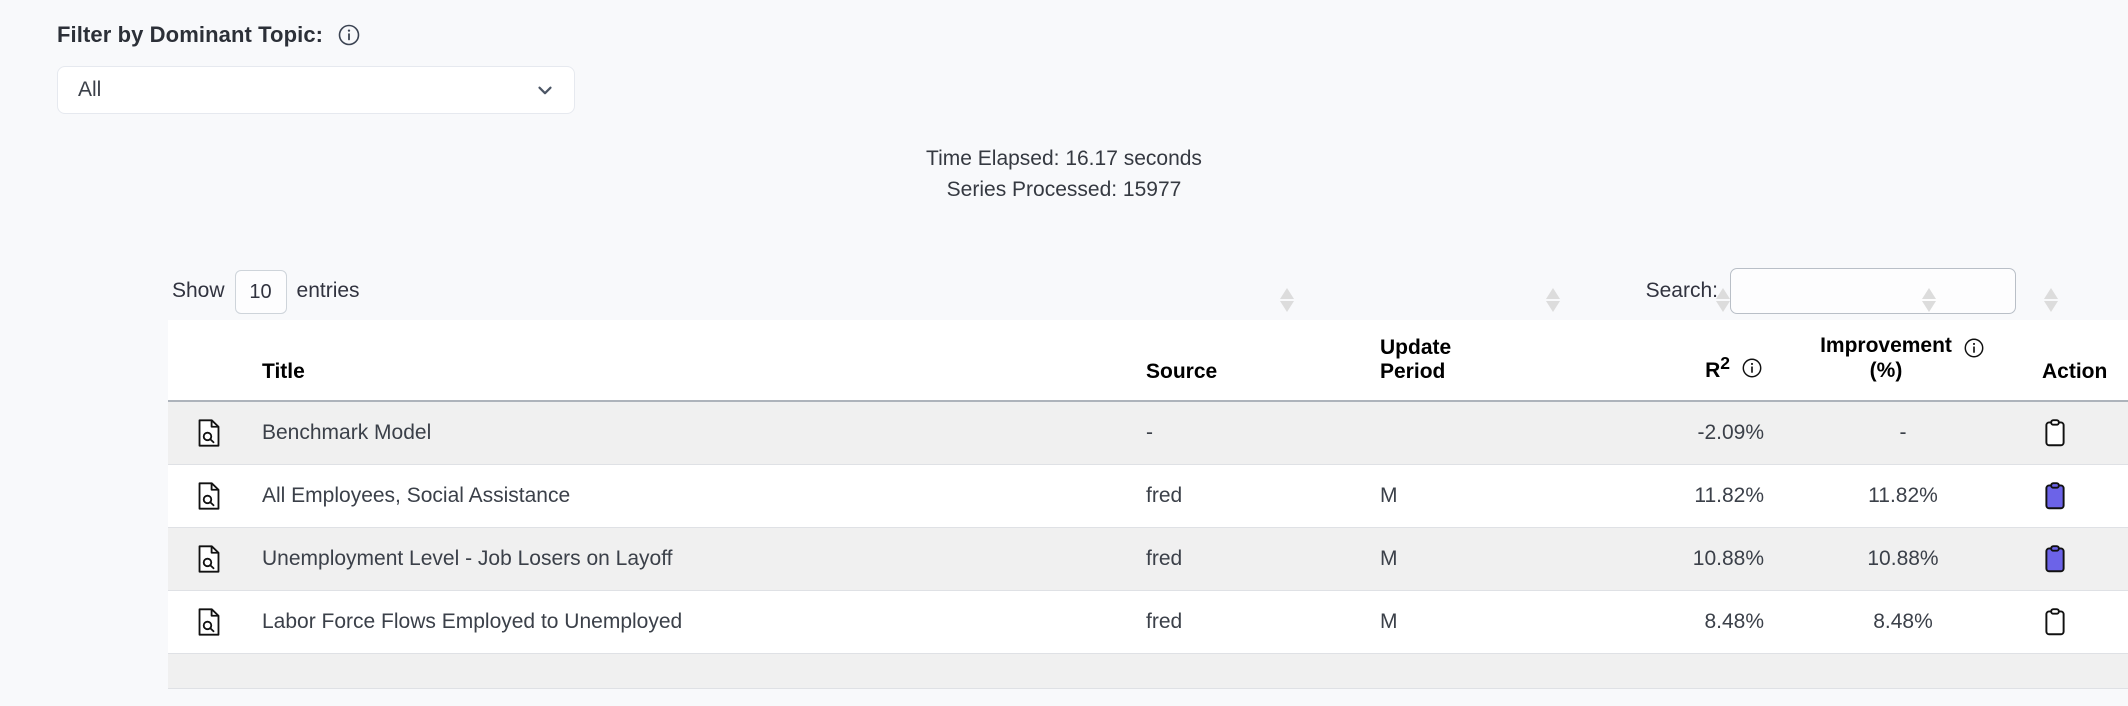 The height and width of the screenshot is (706, 2128). What do you see at coordinates (316, 90) in the screenshot?
I see `dominant-topic-select: All` at bounding box center [316, 90].